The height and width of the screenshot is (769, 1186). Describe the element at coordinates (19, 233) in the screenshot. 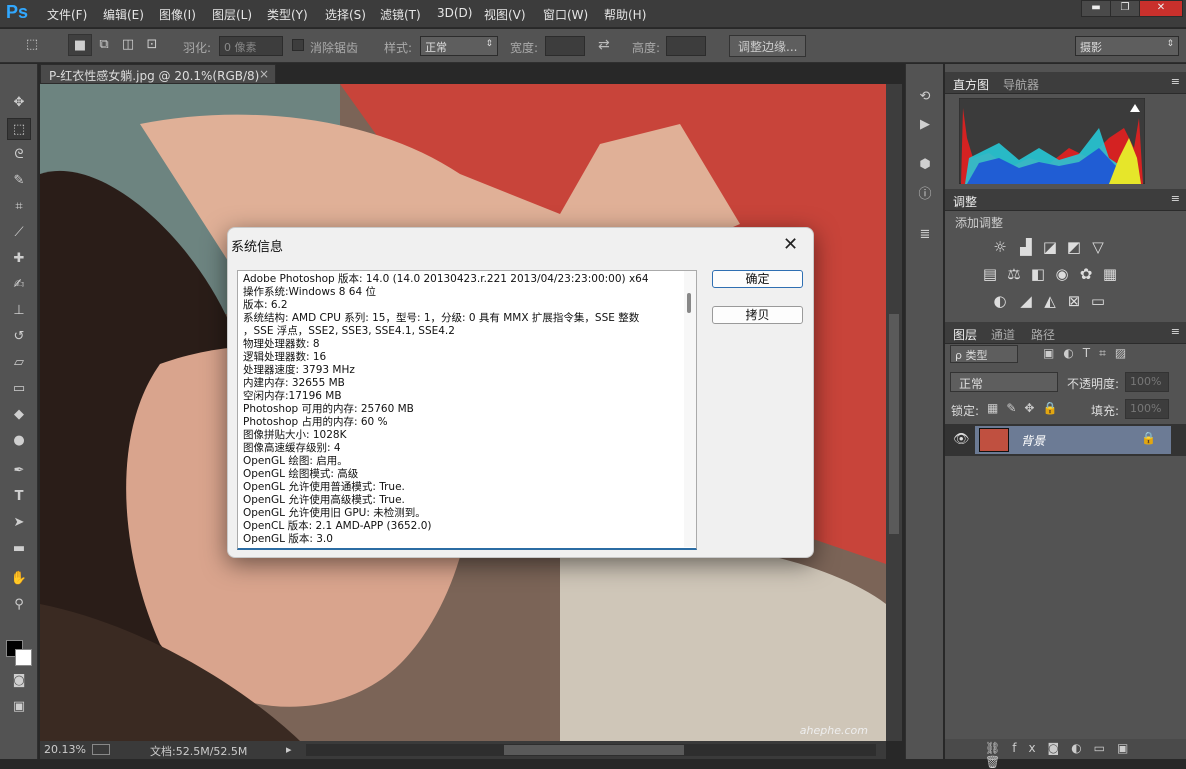

I see `eyedropper-tool-icon: ⟋` at that location.